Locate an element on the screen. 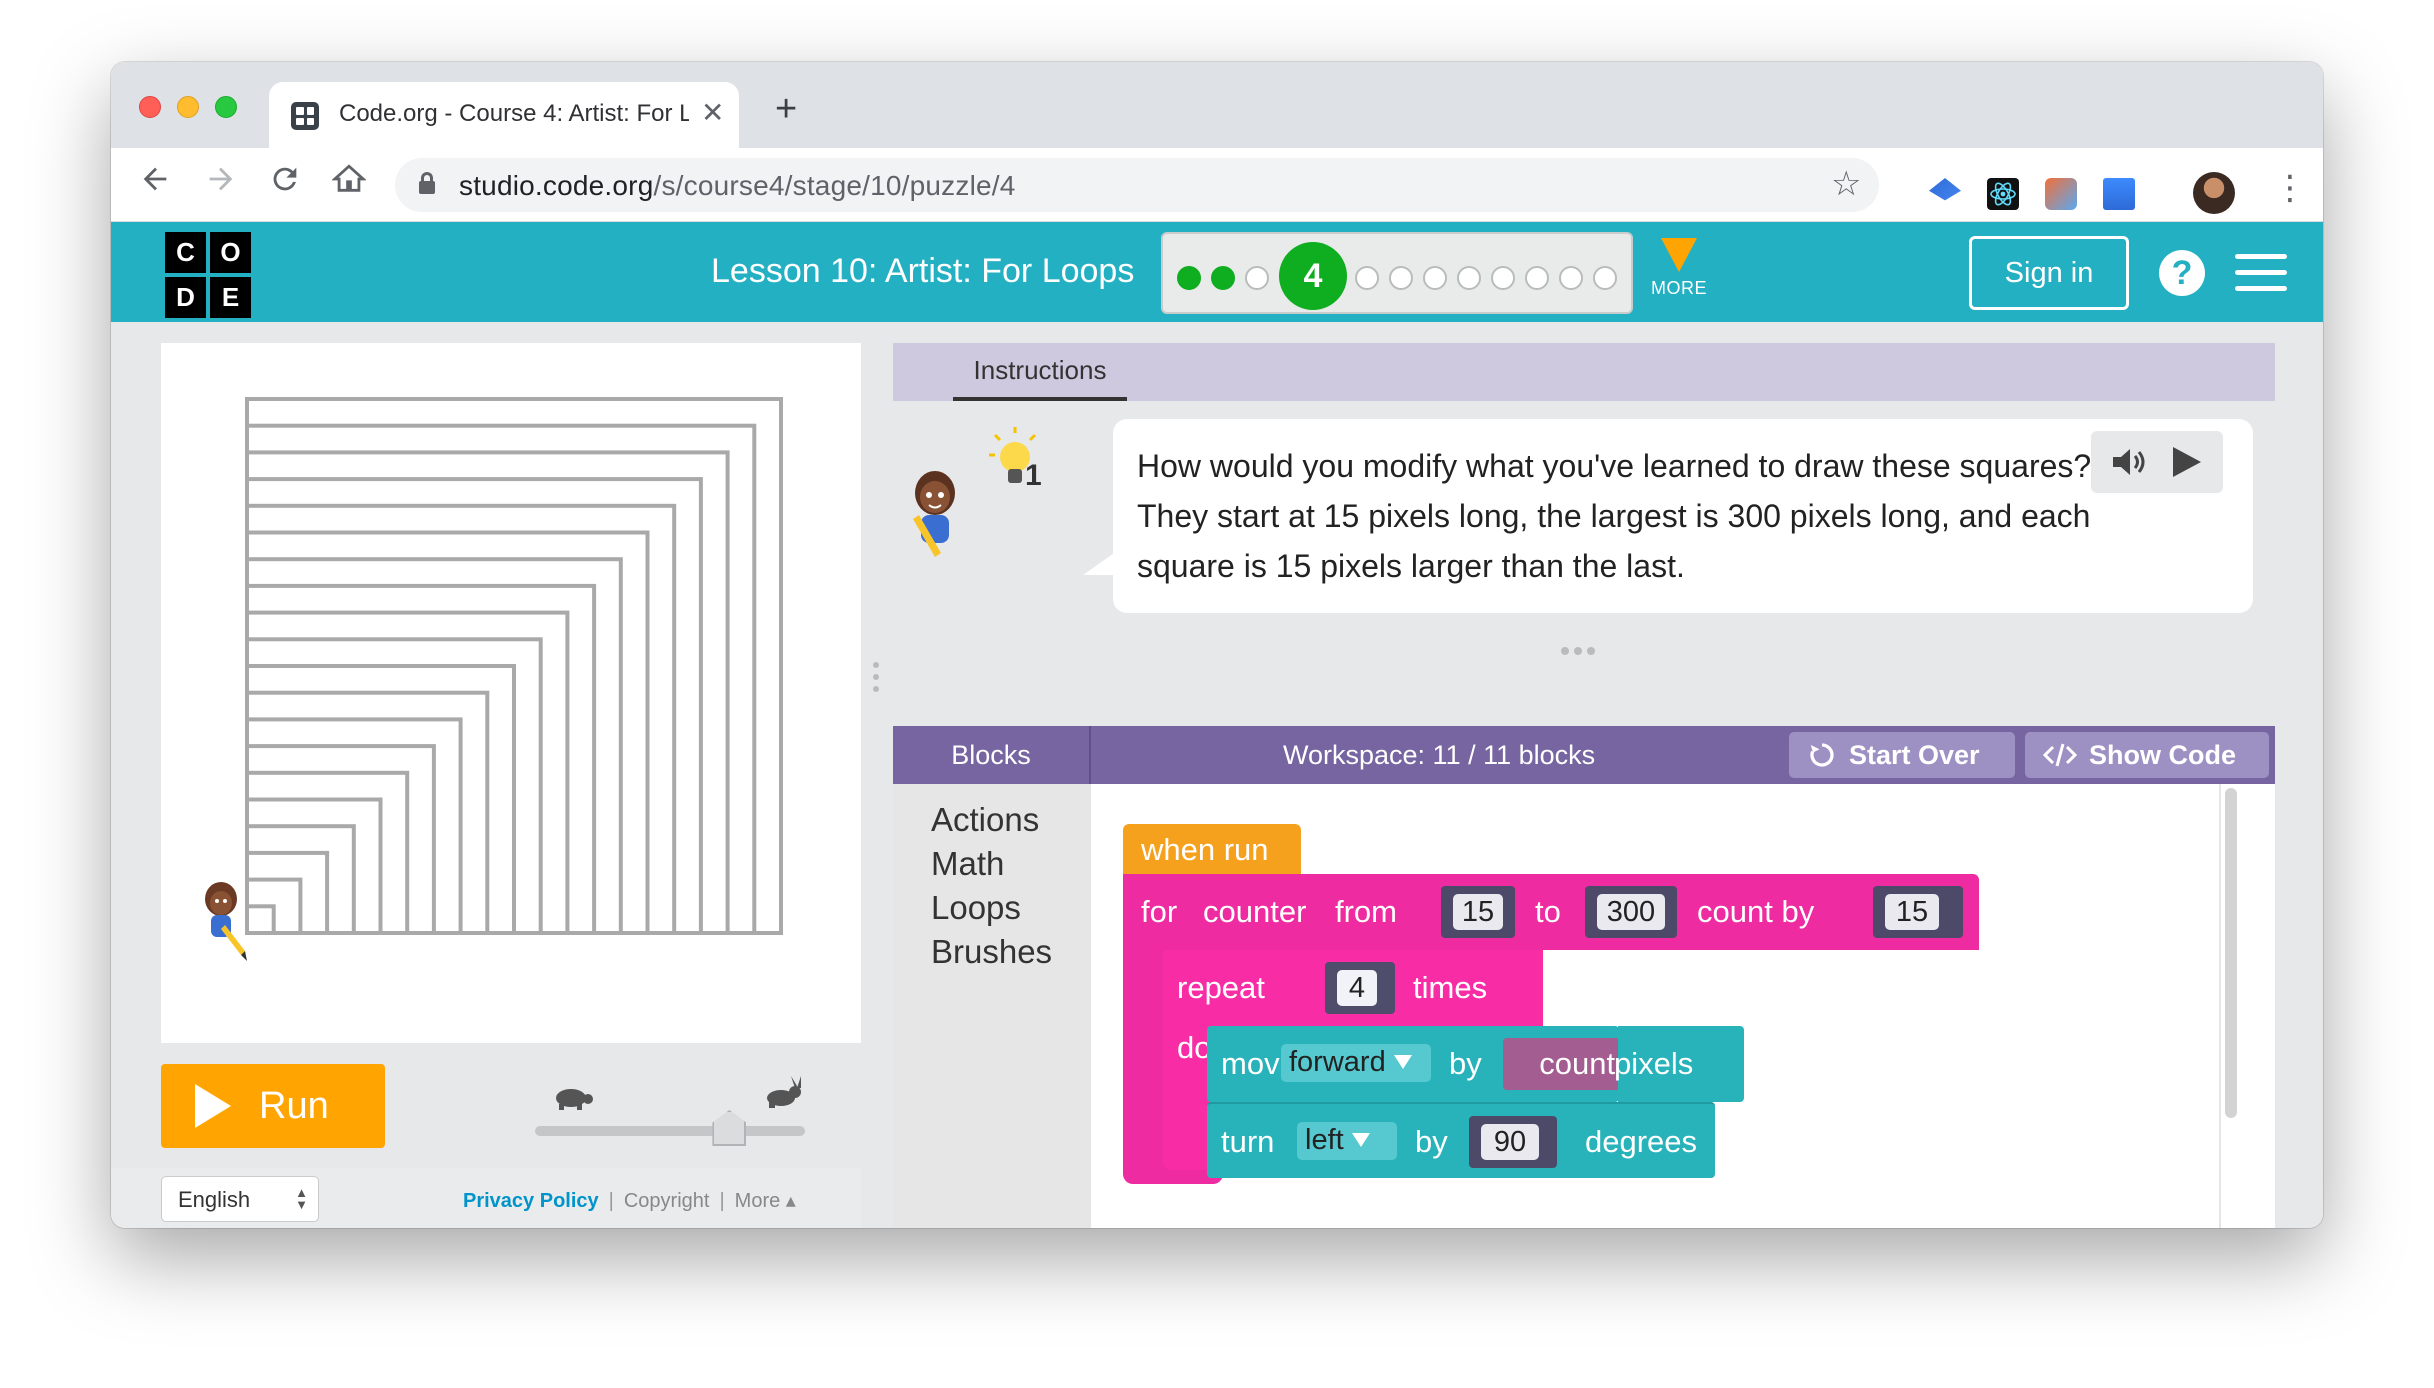 Image resolution: width=2434 pixels, height=1388 pixels. for-loop-block: for counter from 15 to 300 count by 15 is located at coordinates (1551, 912).